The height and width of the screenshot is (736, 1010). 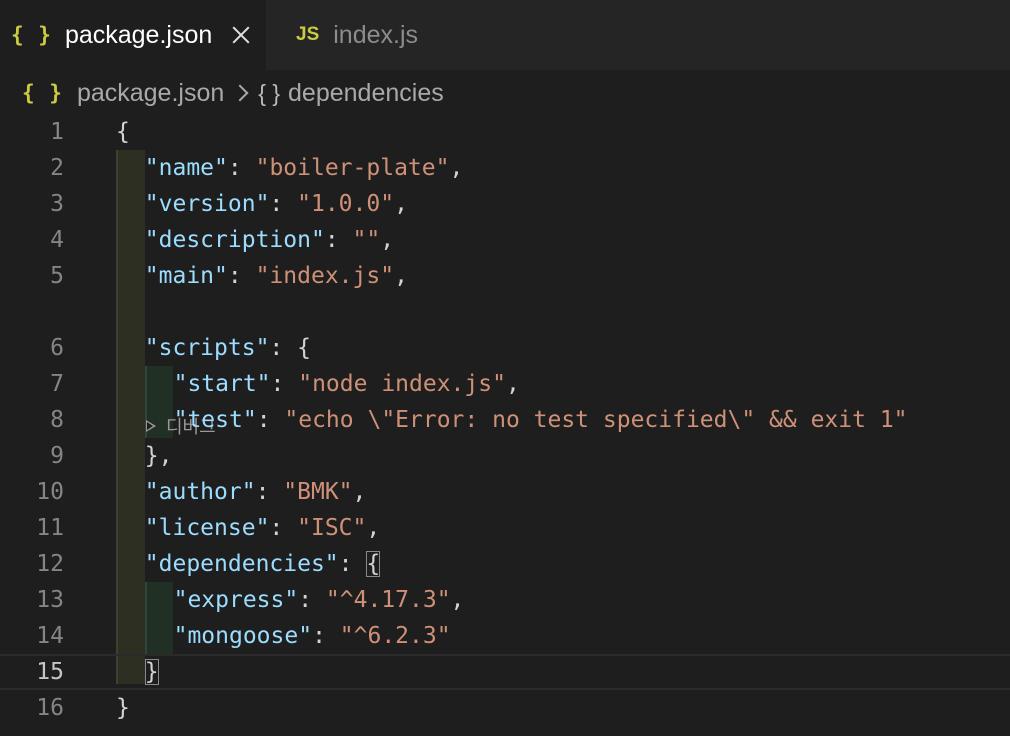 I want to click on line-number: 4, so click(x=57, y=240).